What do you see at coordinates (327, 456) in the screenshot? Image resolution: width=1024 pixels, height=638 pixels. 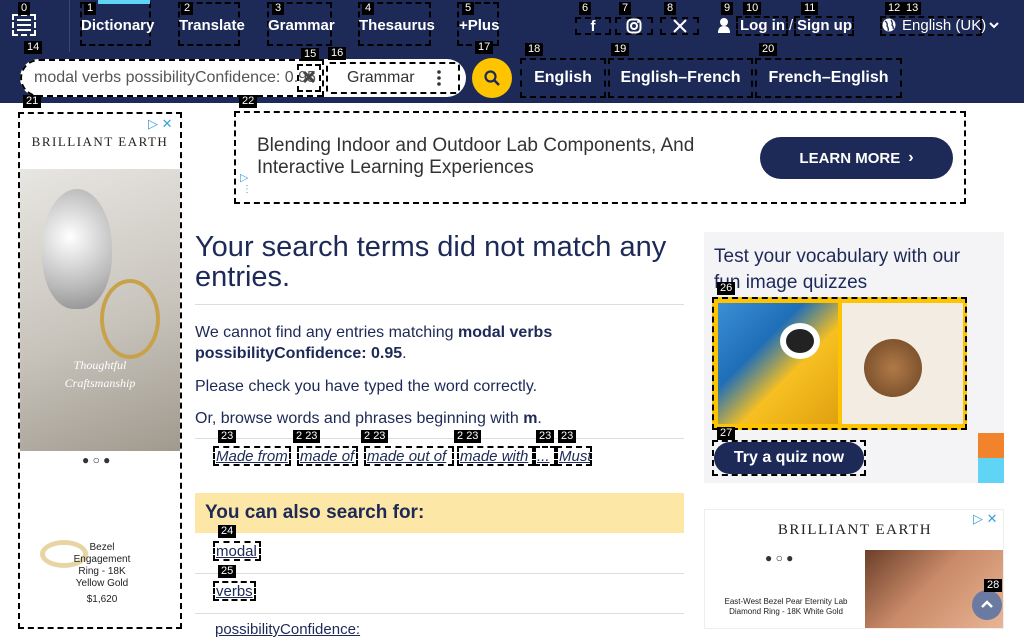 I see `browse-link: made of` at bounding box center [327, 456].